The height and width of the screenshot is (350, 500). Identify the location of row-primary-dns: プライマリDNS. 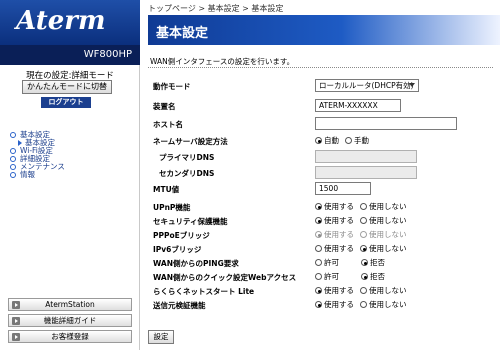
(325, 157).